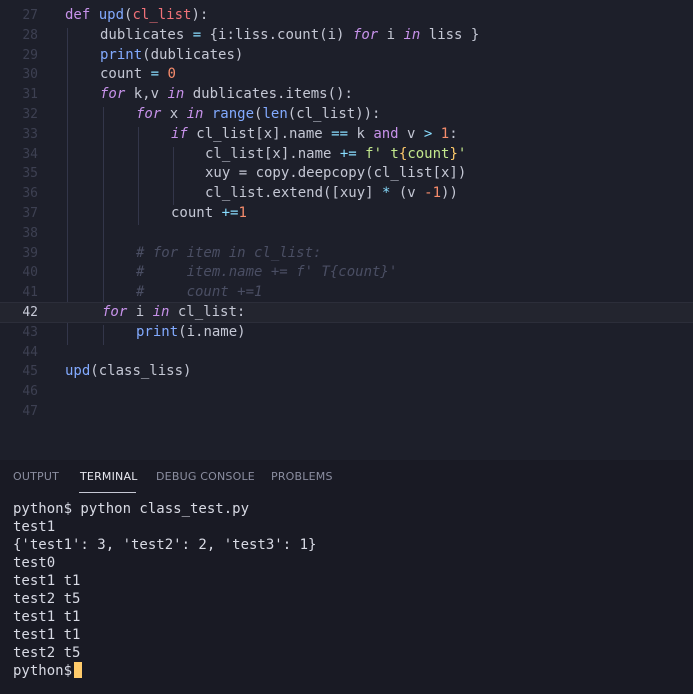 This screenshot has width=693, height=694. Describe the element at coordinates (302, 476) in the screenshot. I see `tab-problems: PROBLEMS` at that location.